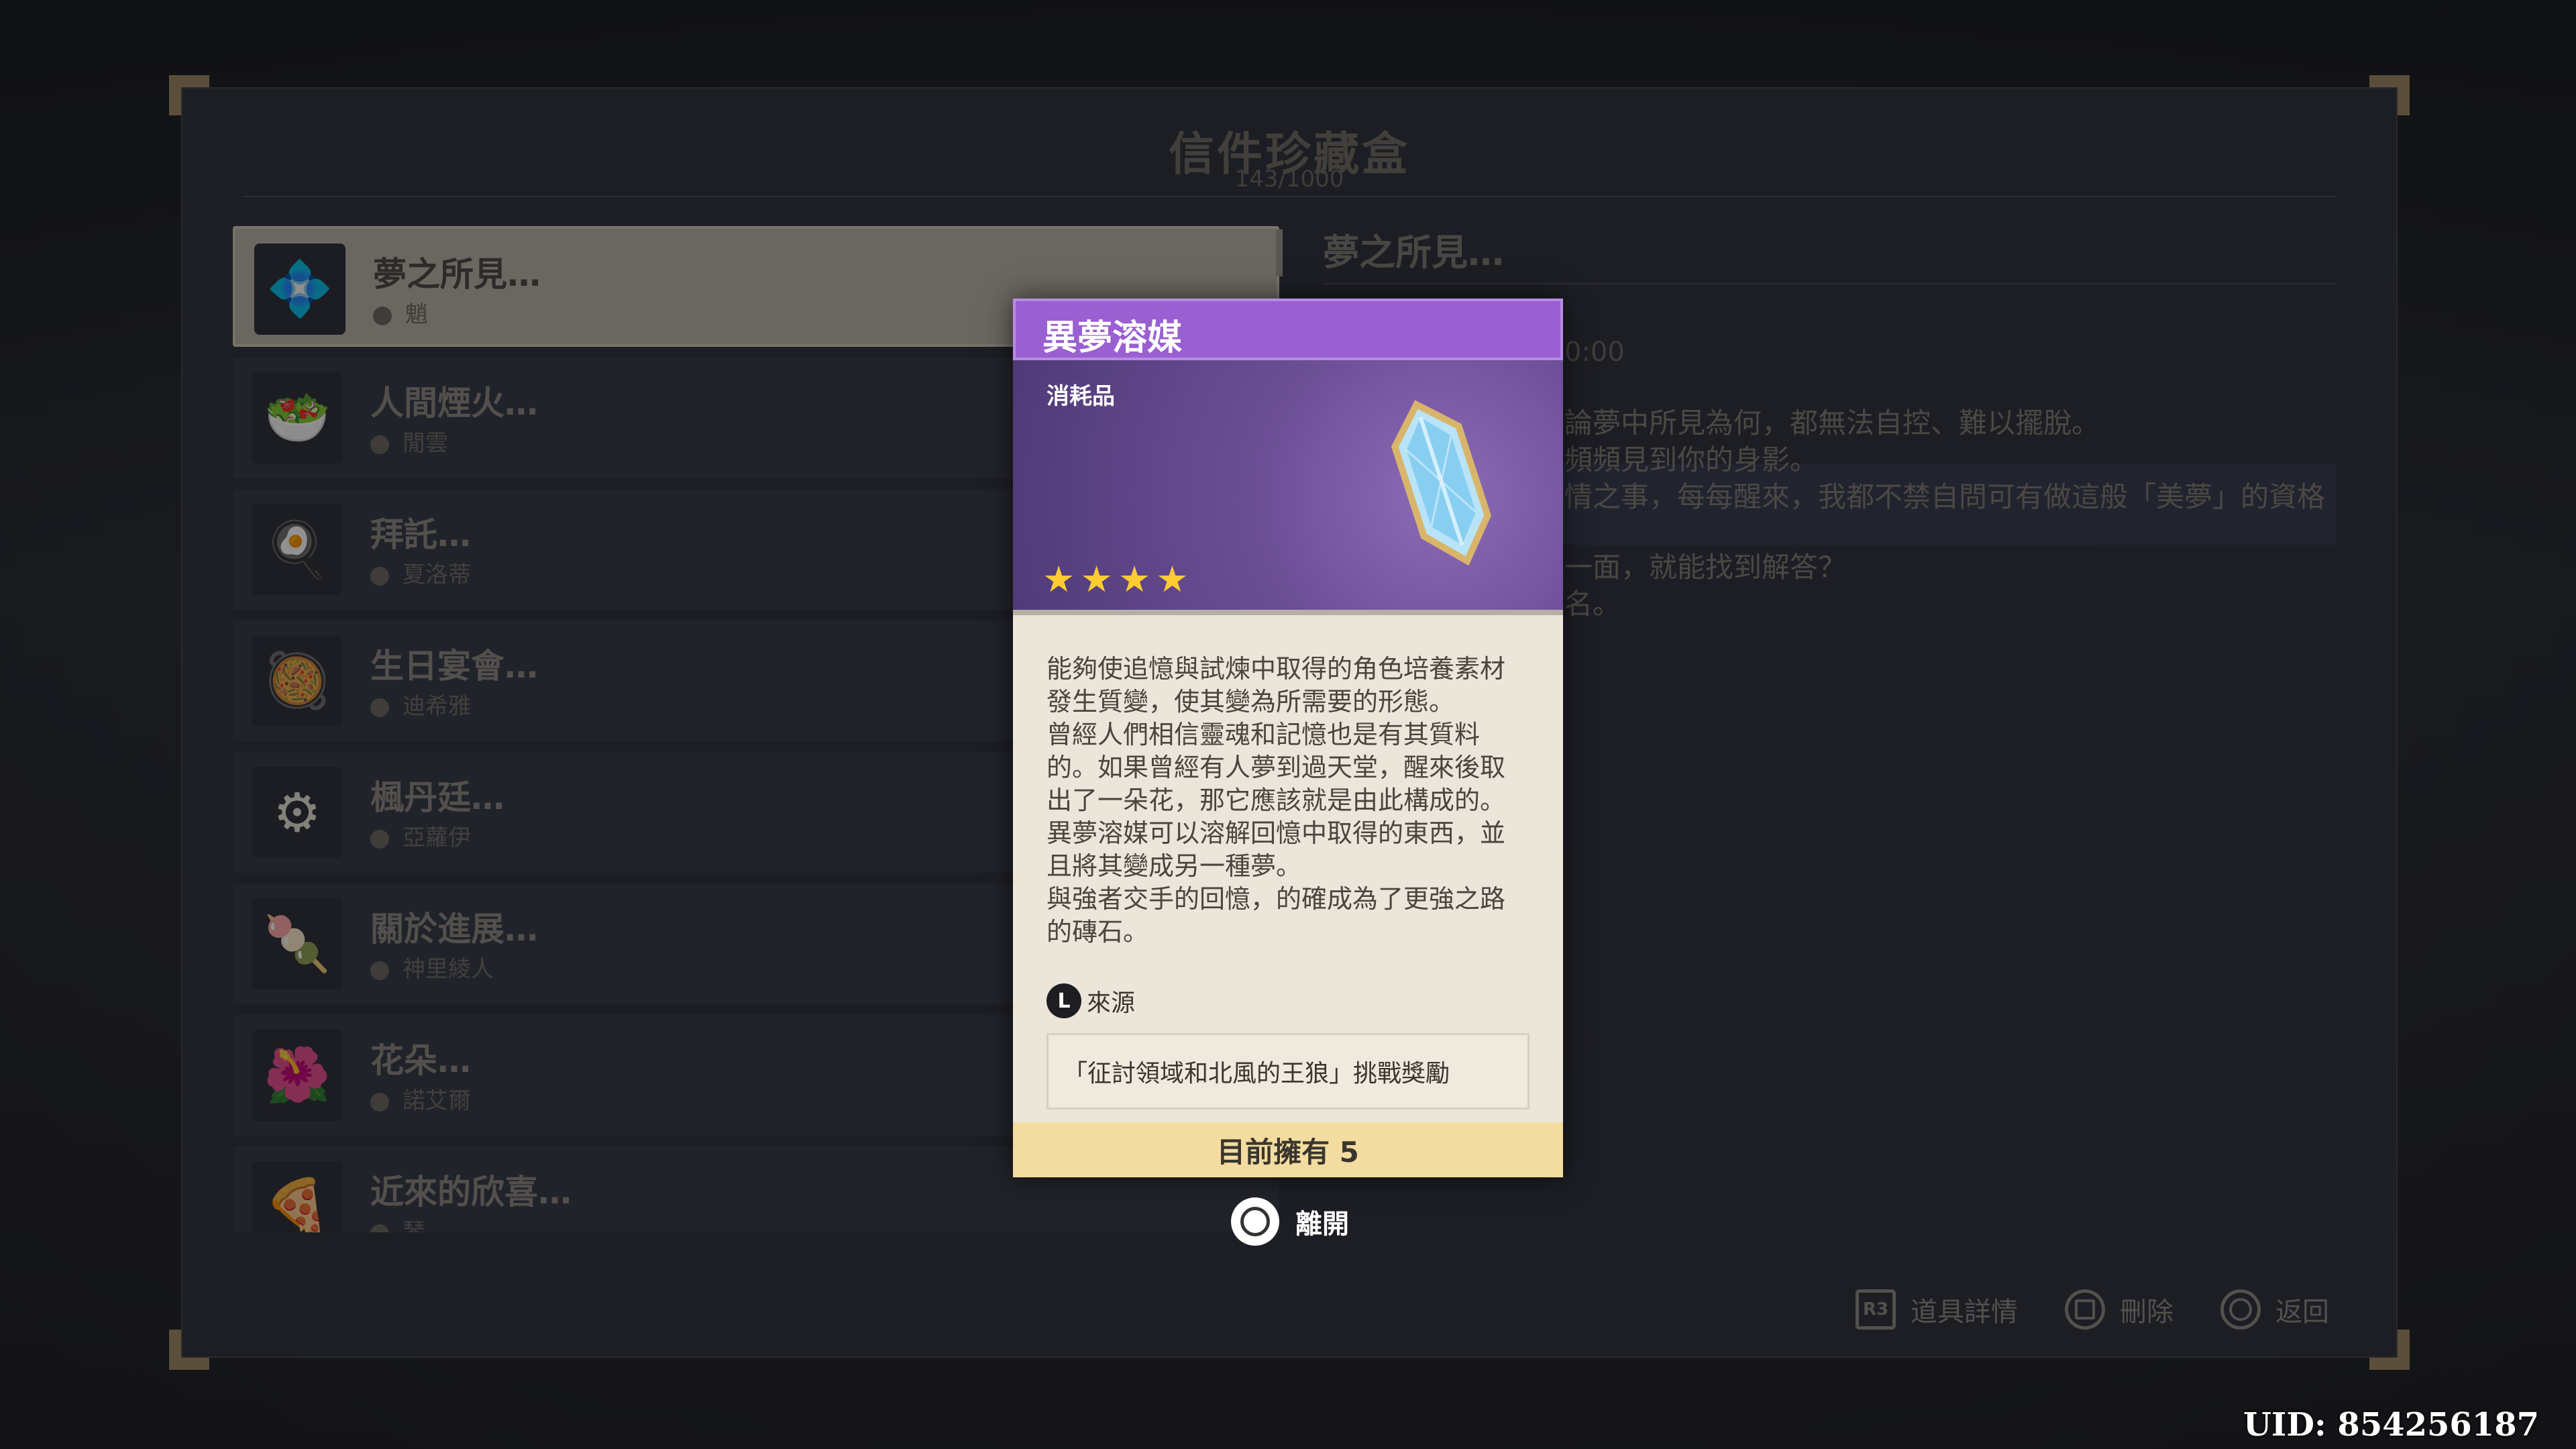 The width and height of the screenshot is (2576, 1449). What do you see at coordinates (1288, 612) in the screenshot?
I see `divider` at bounding box center [1288, 612].